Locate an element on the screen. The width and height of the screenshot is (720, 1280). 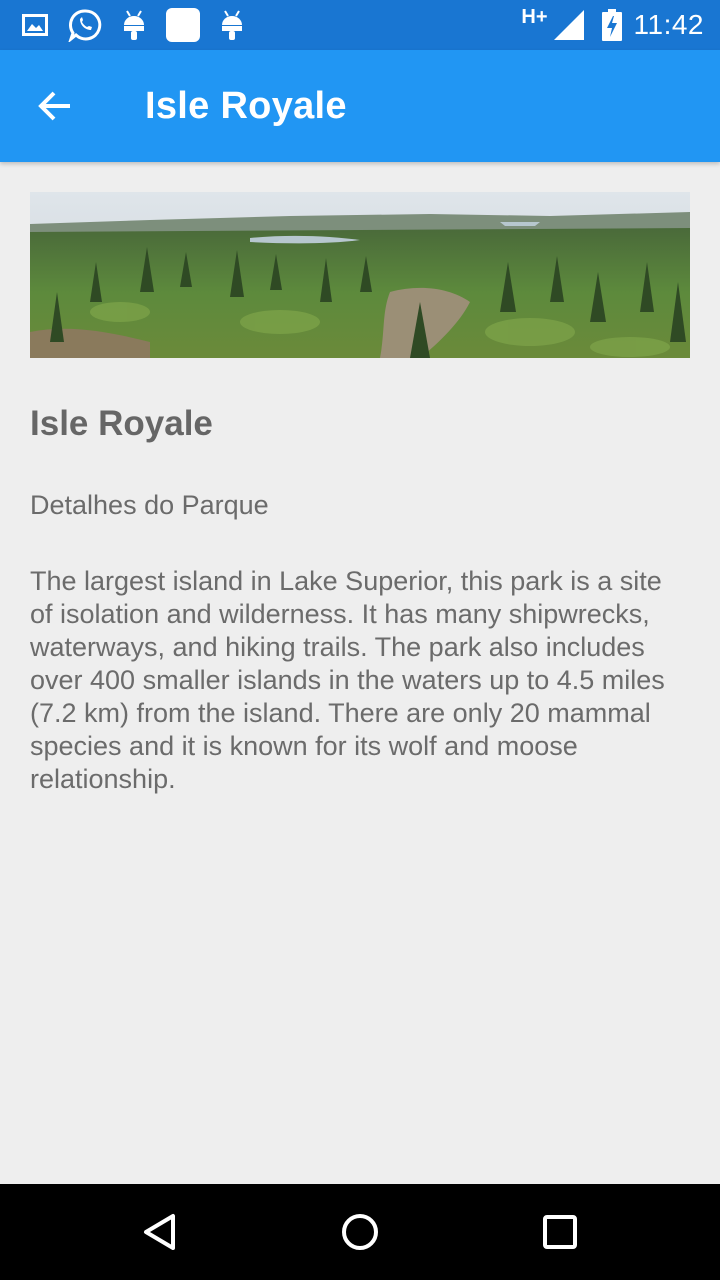
network-type: H+ is located at coordinates (534, 16).